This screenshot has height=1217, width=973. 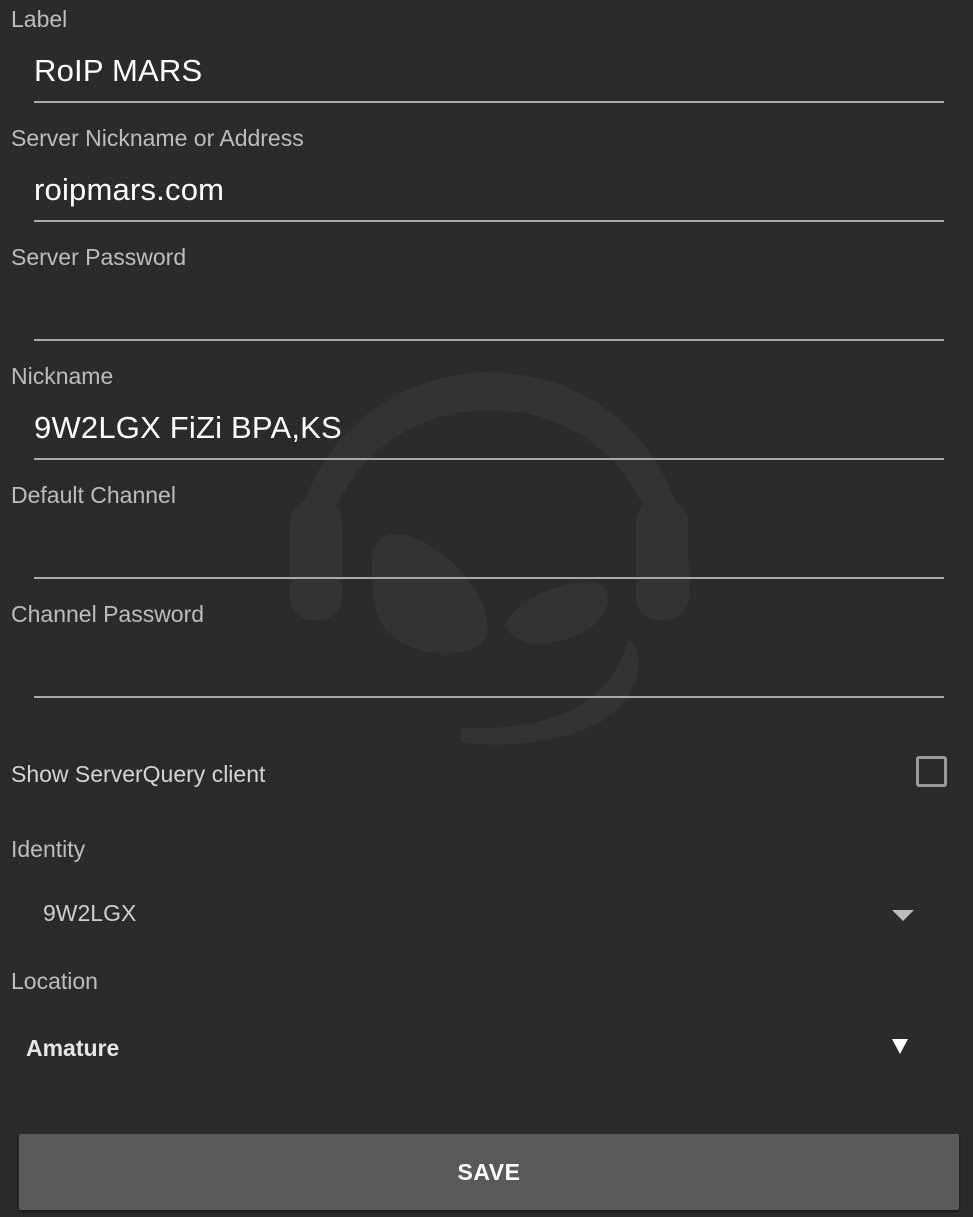 I want to click on label-field-value: RoIP MARS, so click(x=118, y=70).